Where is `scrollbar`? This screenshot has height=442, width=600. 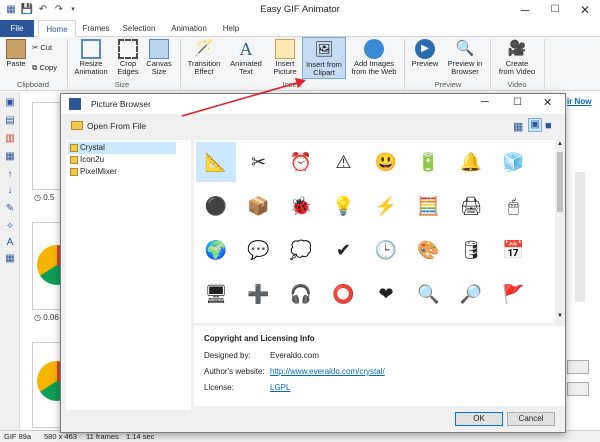
scrollbar is located at coordinates (580, 237).